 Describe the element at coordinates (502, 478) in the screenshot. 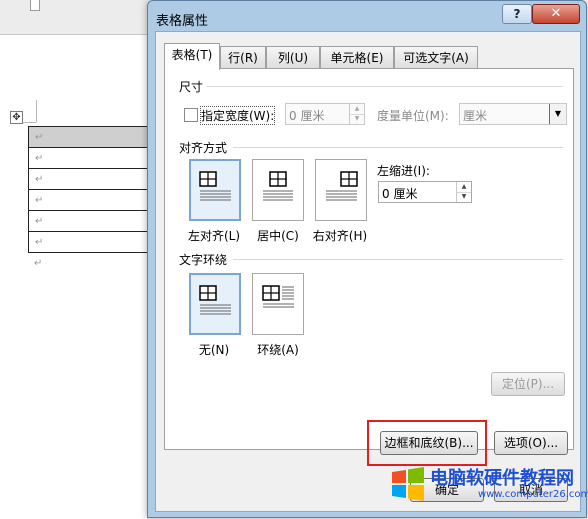

I see `watermark-title: 电脑软硬件教程网` at that location.